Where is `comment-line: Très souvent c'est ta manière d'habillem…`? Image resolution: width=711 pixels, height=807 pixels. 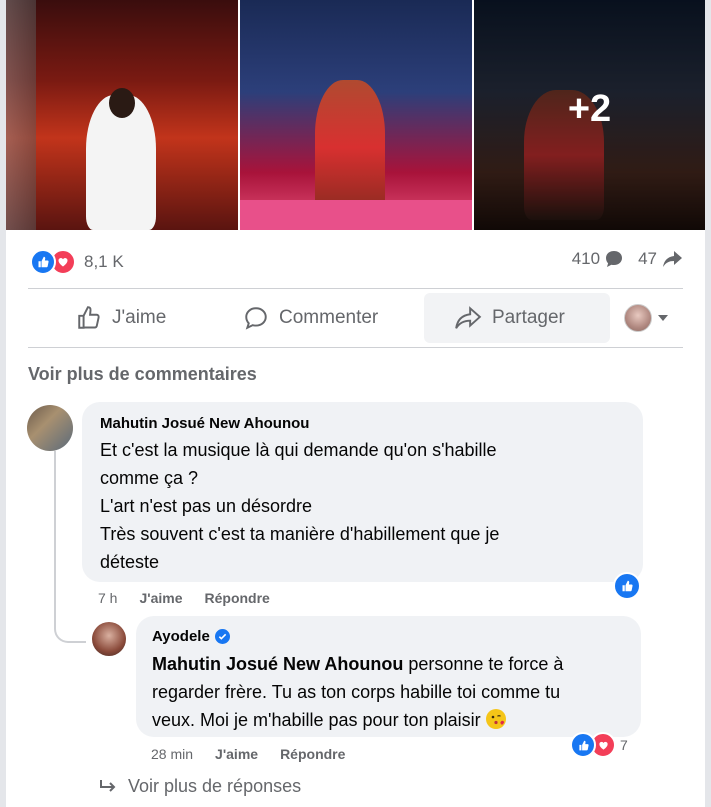 comment-line: Très souvent c'est ta manière d'habillem… is located at coordinates (300, 534).